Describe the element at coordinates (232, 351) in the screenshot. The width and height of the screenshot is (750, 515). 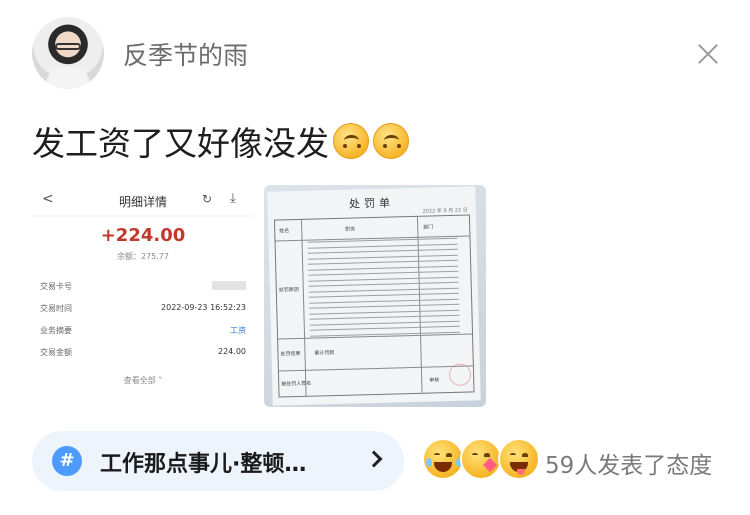
I see `receipt-row-value: 224.00` at that location.